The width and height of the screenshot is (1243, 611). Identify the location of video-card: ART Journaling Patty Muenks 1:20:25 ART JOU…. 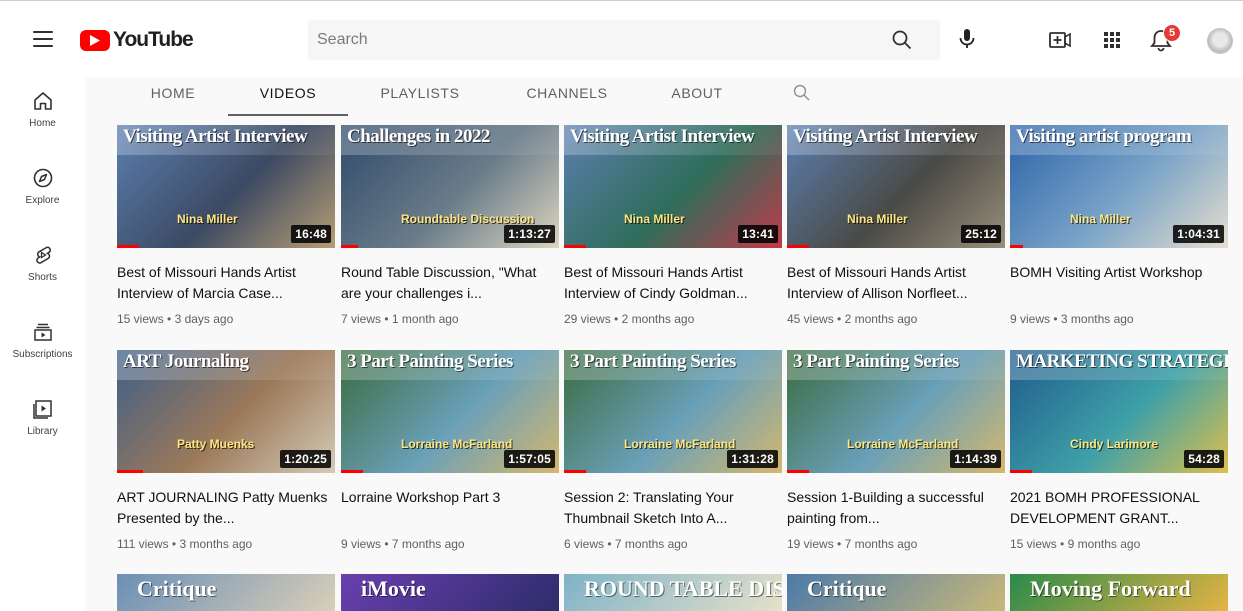
(226, 450).